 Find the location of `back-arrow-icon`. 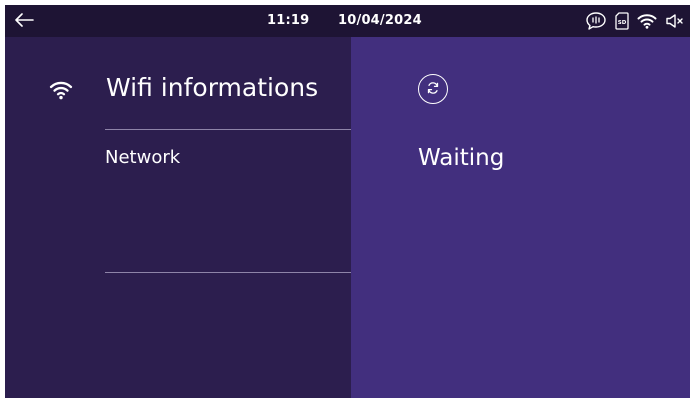

back-arrow-icon is located at coordinates (24, 21).